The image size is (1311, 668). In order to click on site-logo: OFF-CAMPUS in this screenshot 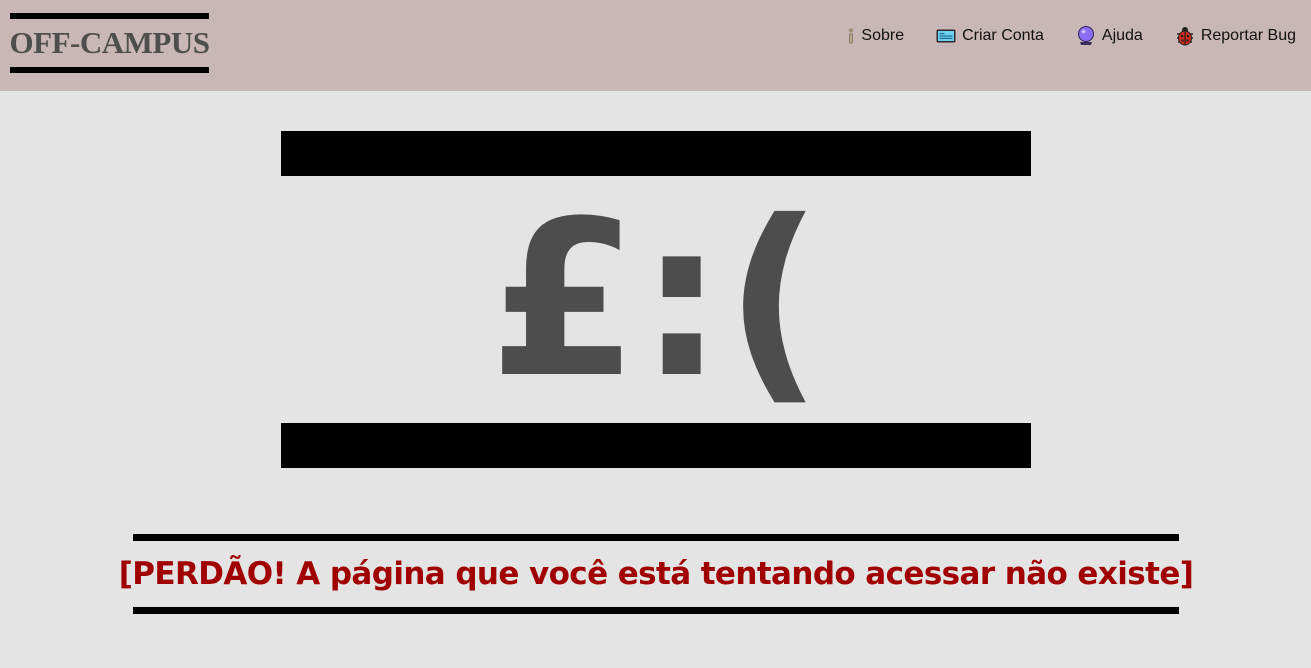, I will do `click(109, 43)`.